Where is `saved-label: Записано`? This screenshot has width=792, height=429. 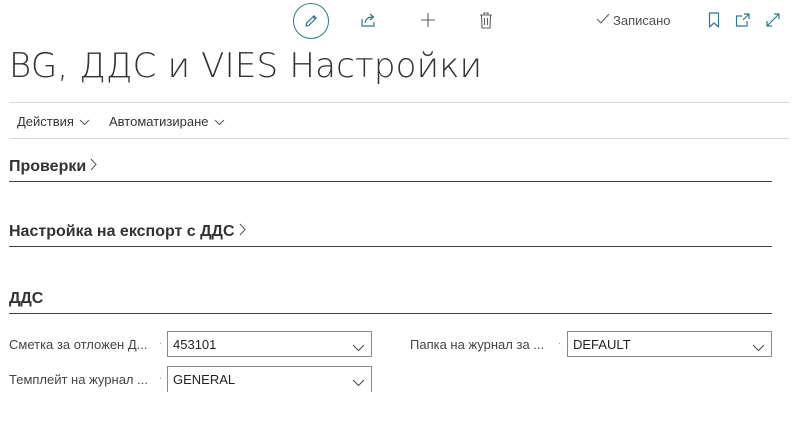
saved-label: Записано is located at coordinates (642, 20).